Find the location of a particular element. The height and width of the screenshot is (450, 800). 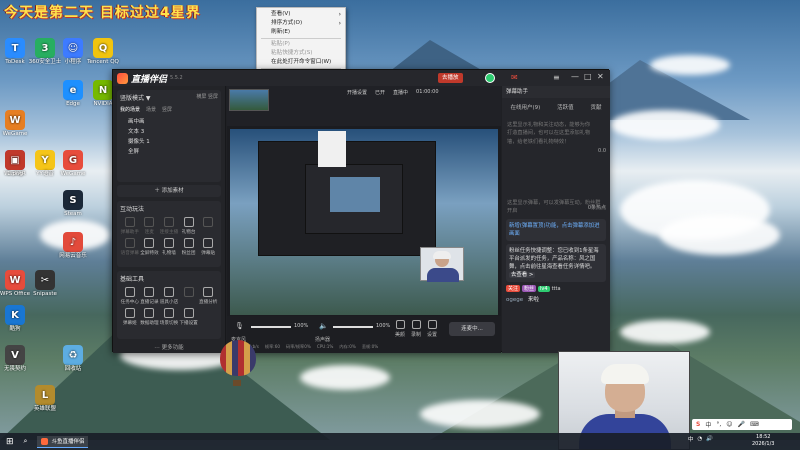

tab-online-users: 在线用户(9) is located at coordinates (525, 107).